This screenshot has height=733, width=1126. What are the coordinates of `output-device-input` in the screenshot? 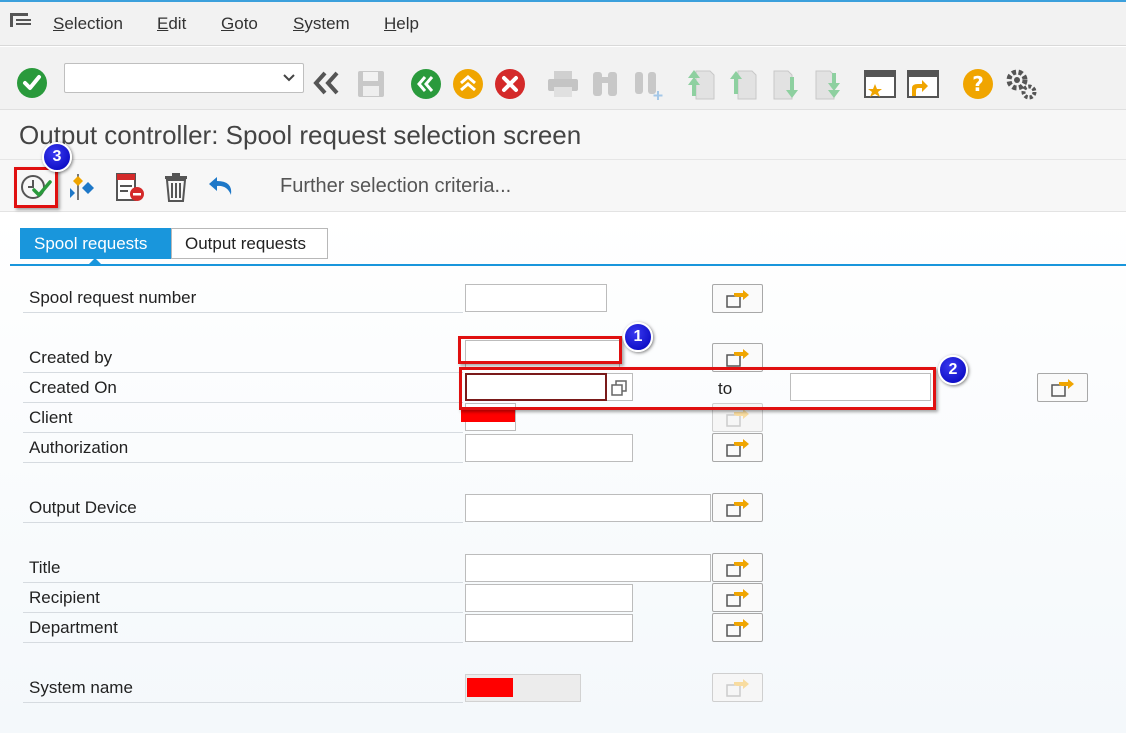 It's located at (588, 508).